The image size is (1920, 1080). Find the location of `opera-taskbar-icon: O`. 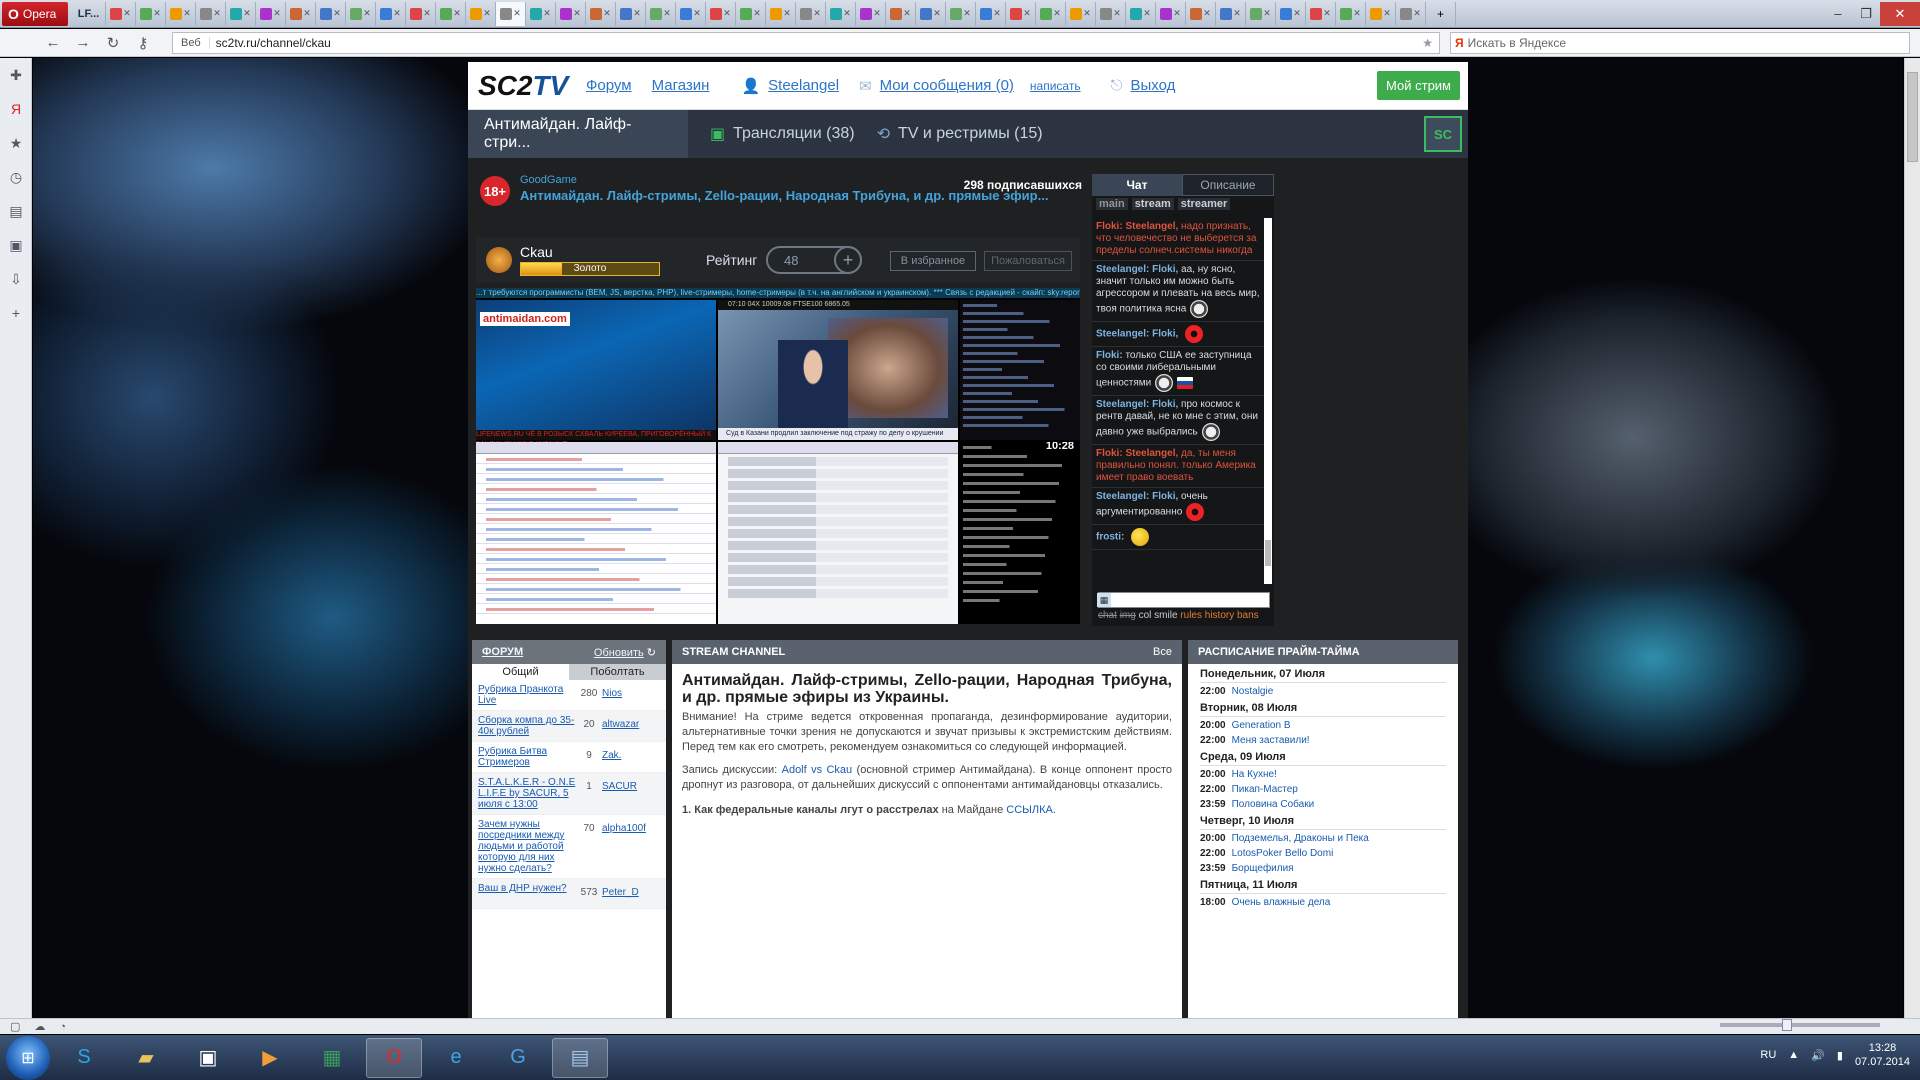

opera-taskbar-icon: O is located at coordinates (394, 1057).